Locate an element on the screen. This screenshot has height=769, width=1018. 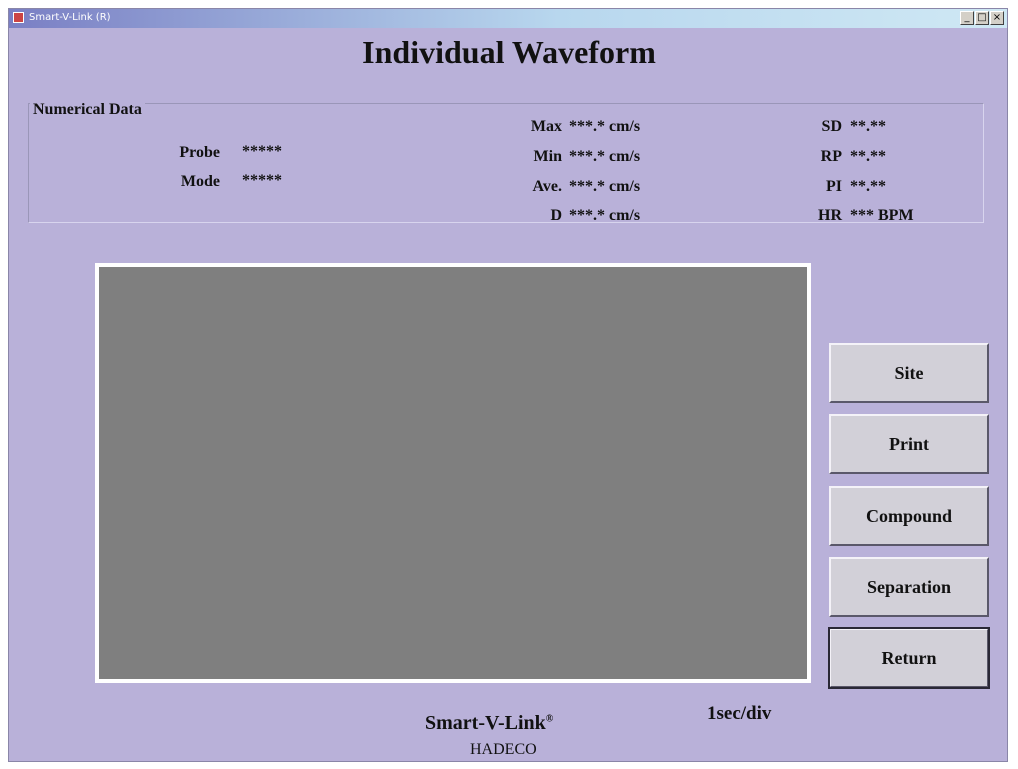
hr-value: *** BPM is located at coordinates (882, 215).